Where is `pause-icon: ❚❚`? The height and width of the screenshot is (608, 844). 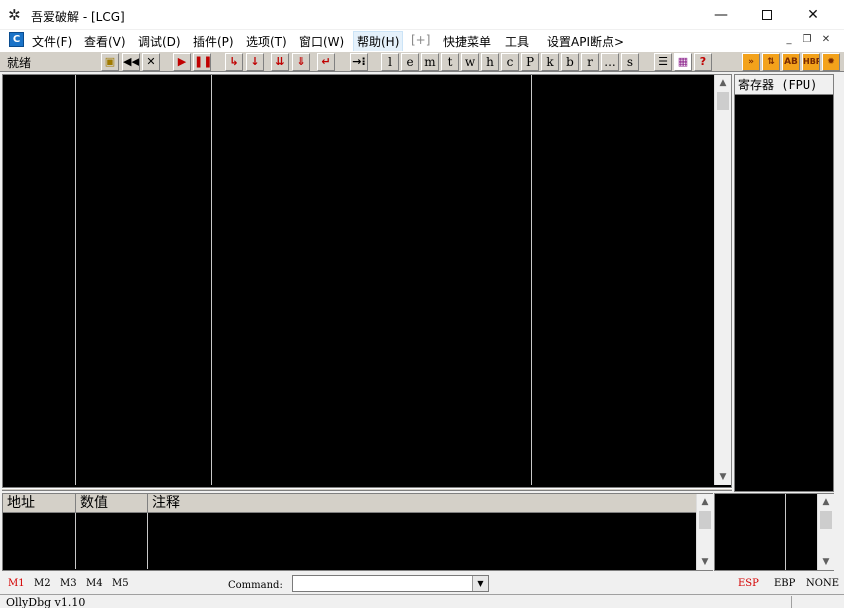
pause-icon: ❚❚ is located at coordinates (202, 62).